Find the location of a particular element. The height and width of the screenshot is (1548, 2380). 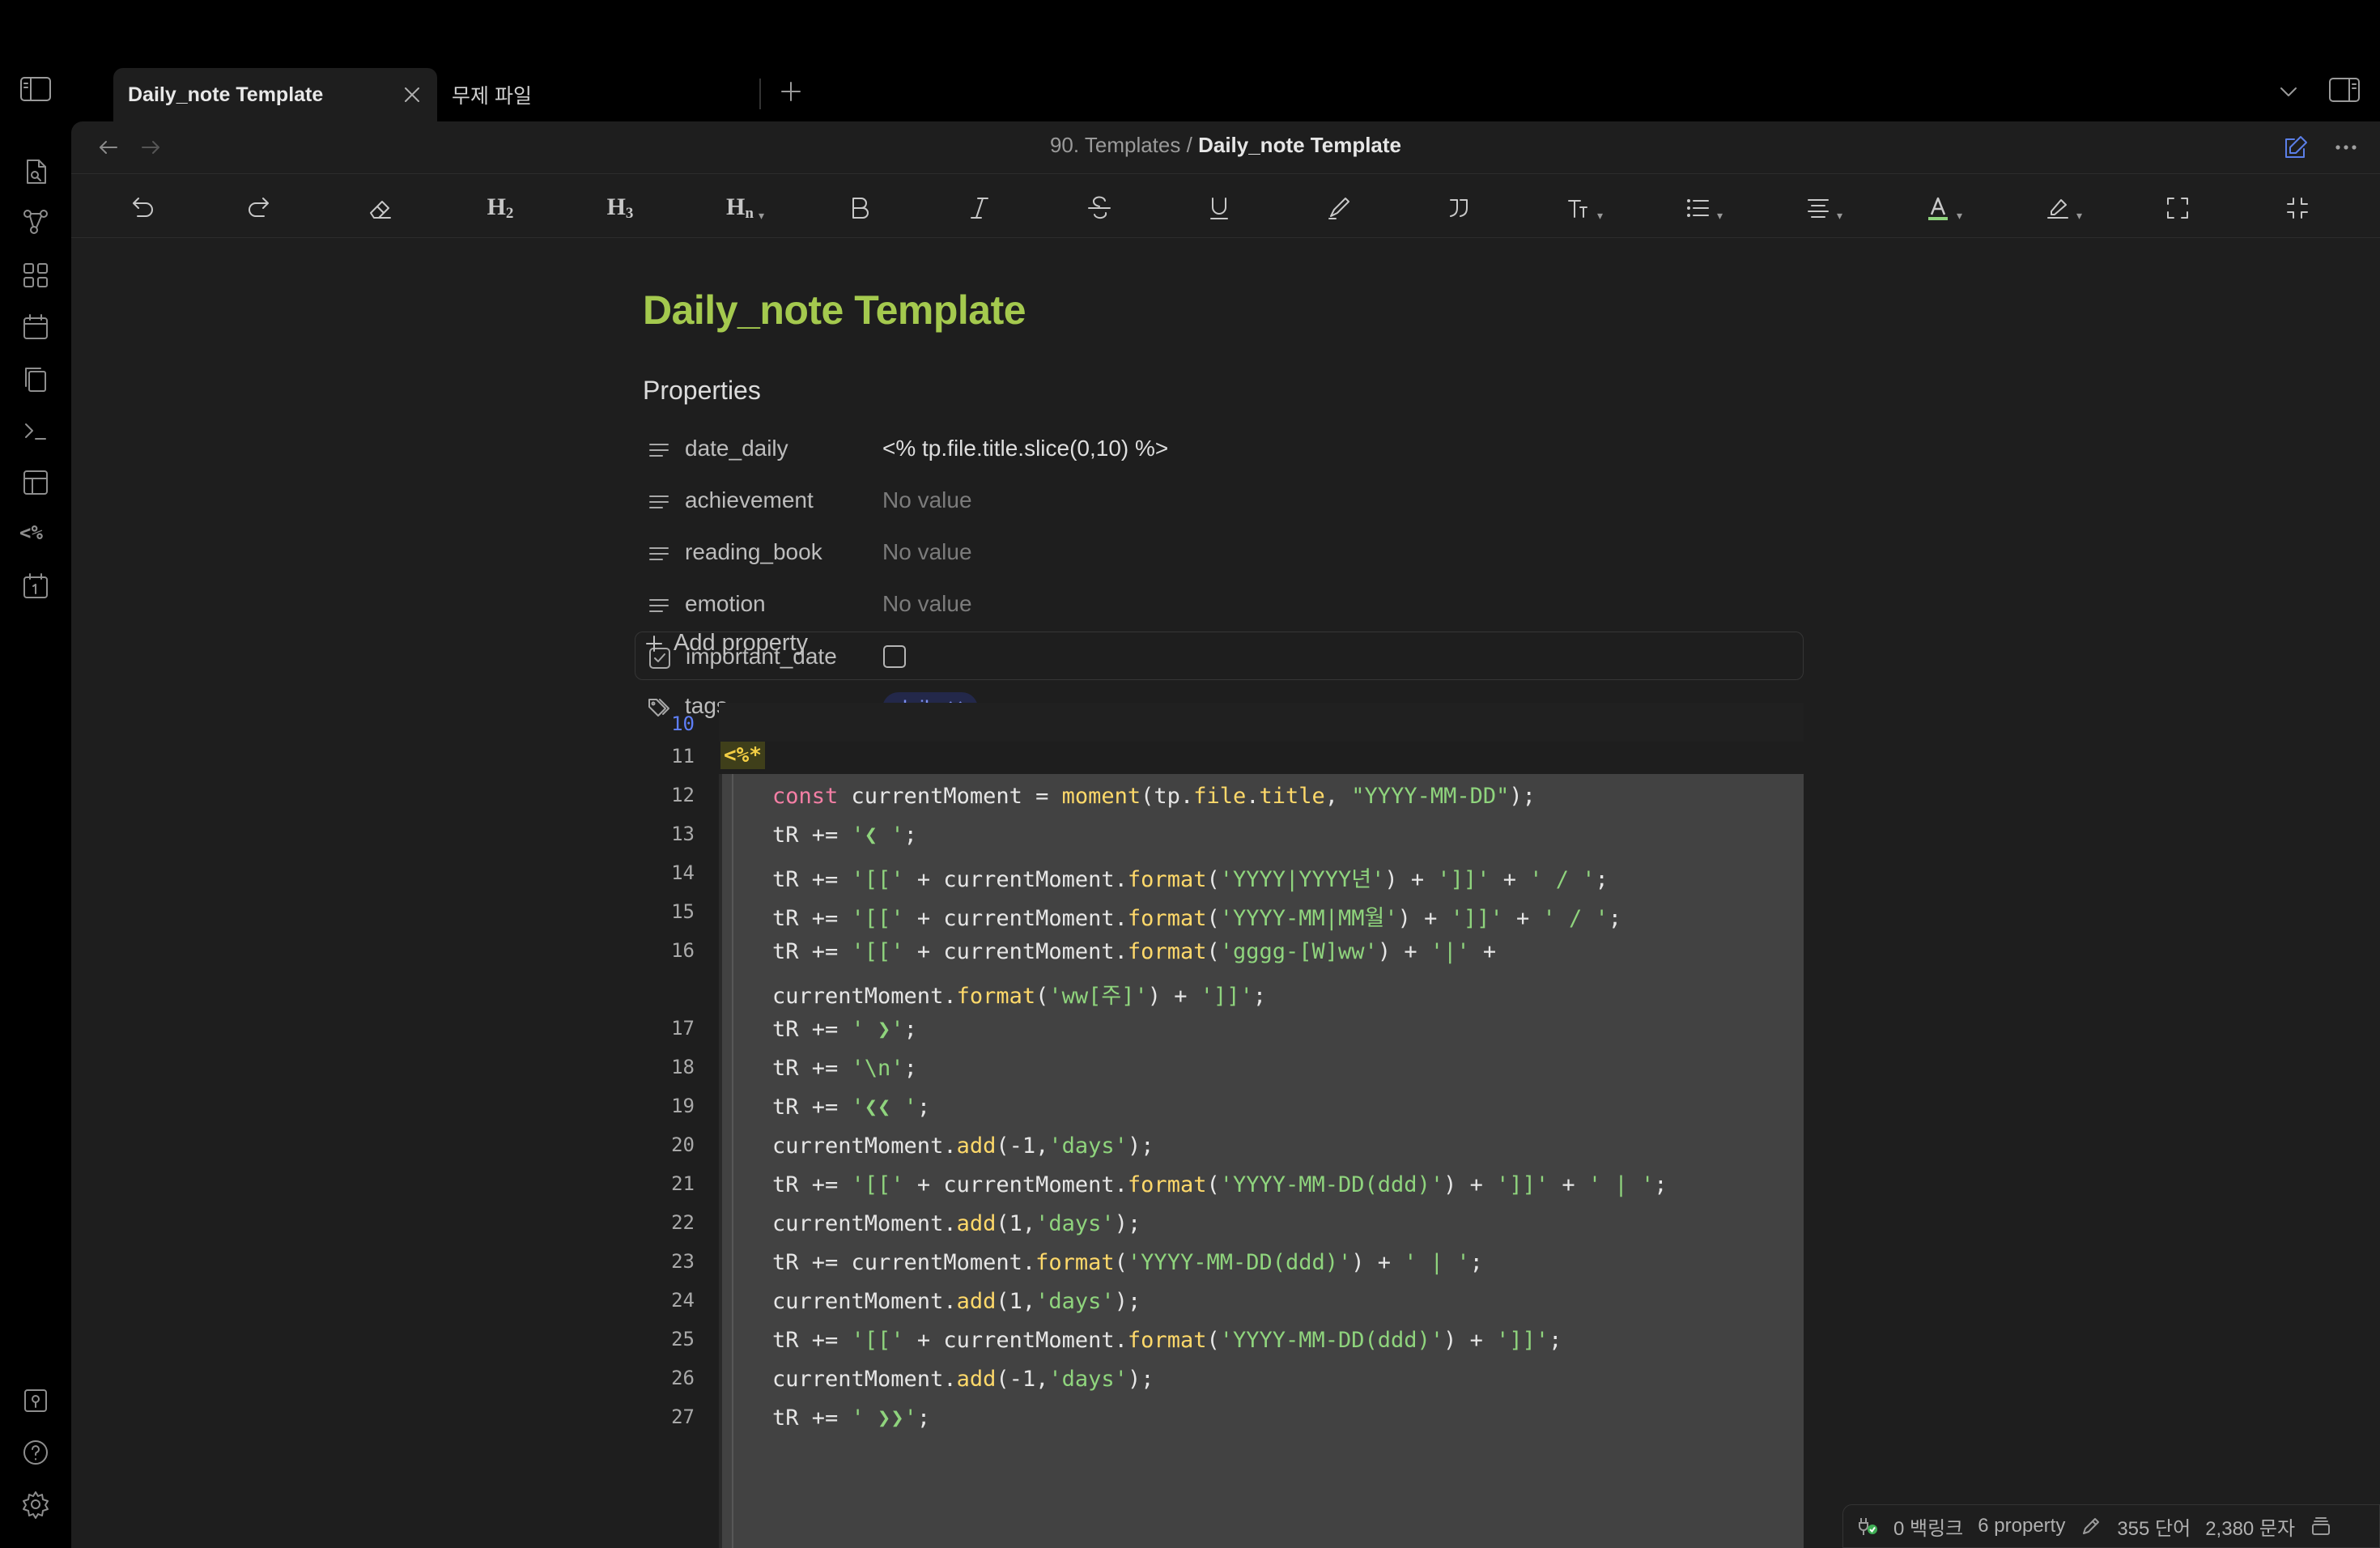

underline-icon is located at coordinates (1219, 208).